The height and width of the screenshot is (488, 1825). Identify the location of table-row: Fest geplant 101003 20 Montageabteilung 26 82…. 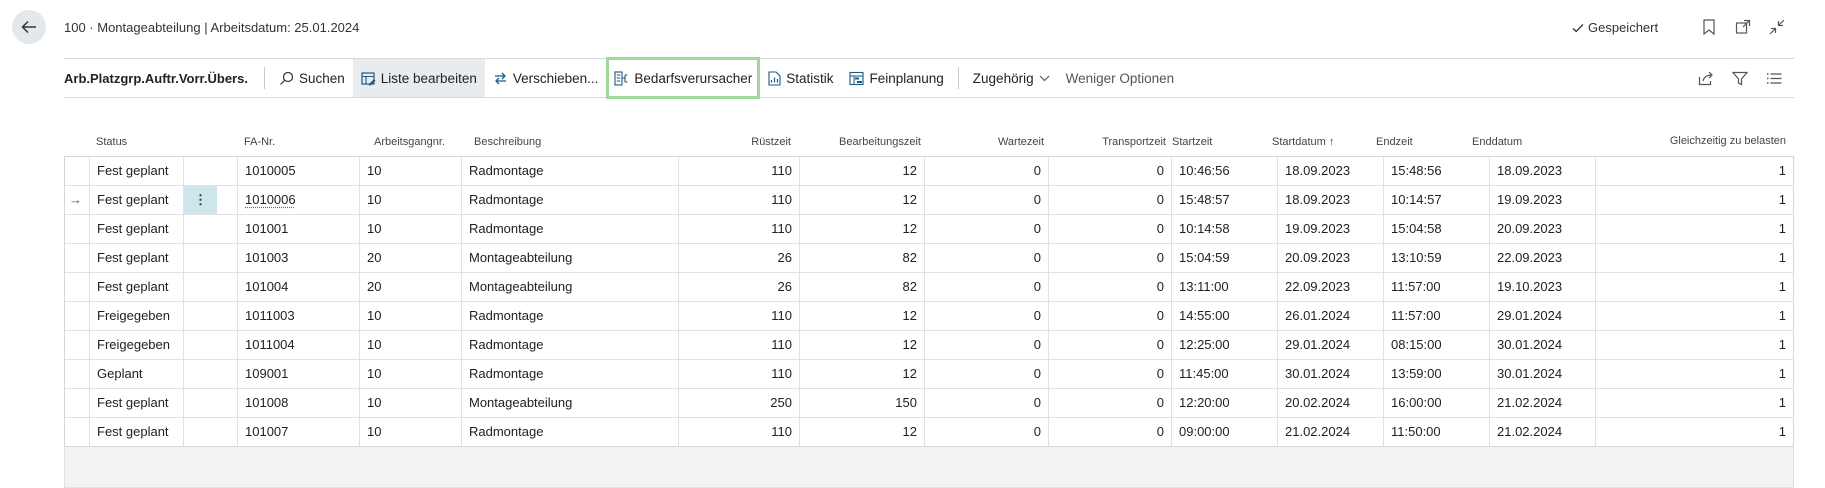
(929, 257).